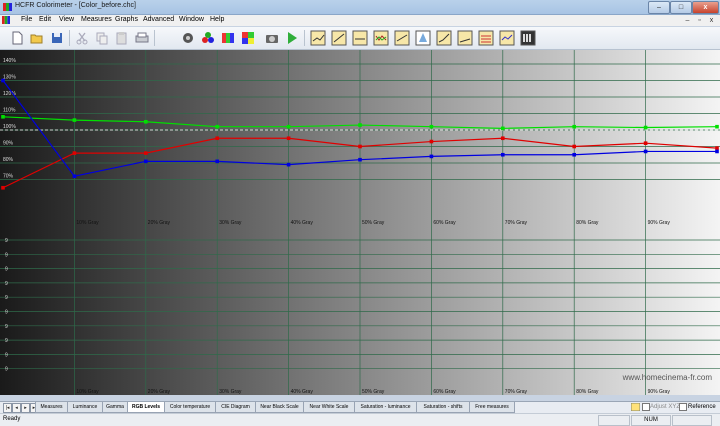  Describe the element at coordinates (142, 38) in the screenshot. I see `print-icon` at that location.